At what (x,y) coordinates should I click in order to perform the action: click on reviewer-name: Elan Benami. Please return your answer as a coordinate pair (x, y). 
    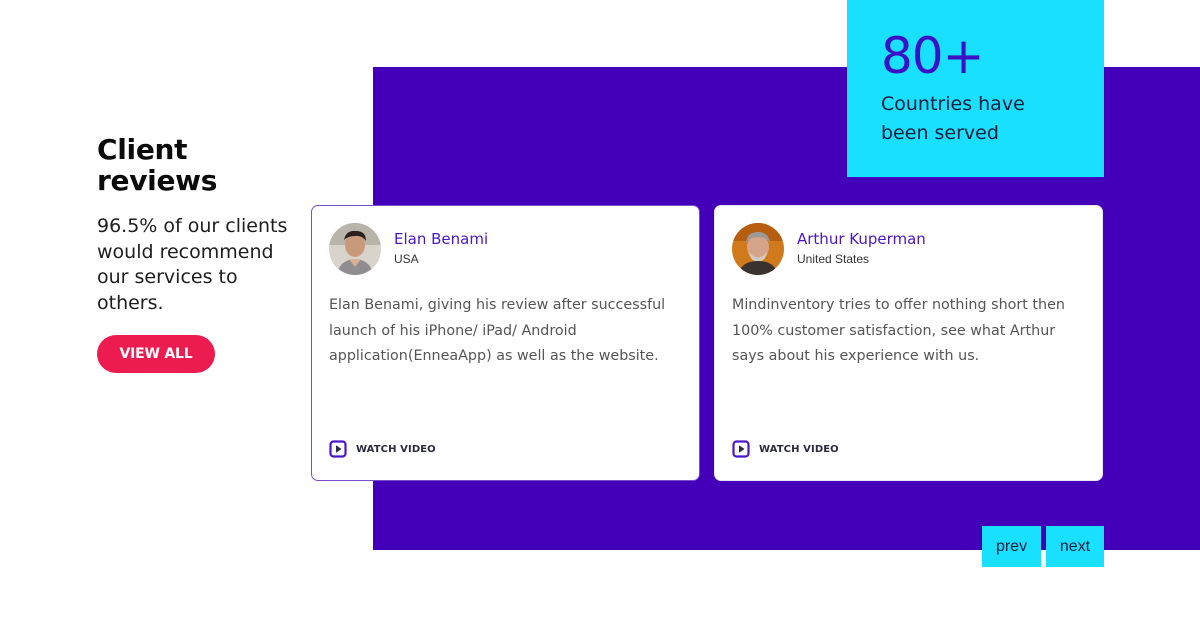
    Looking at the image, I should click on (441, 239).